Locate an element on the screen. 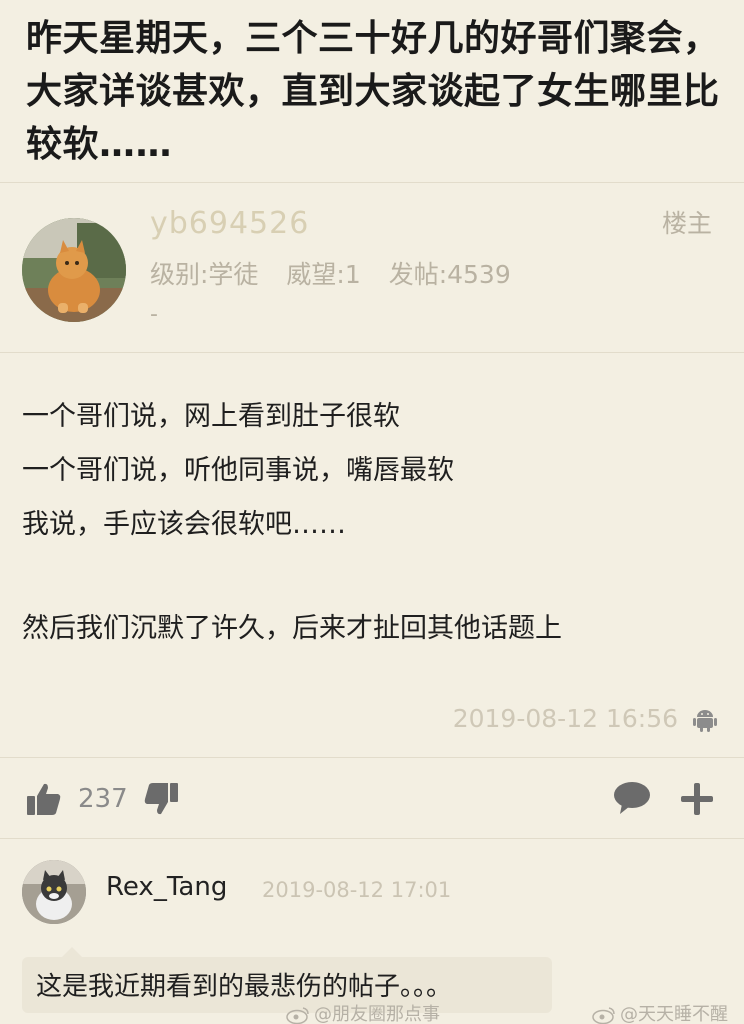  avatar is located at coordinates (74, 270).